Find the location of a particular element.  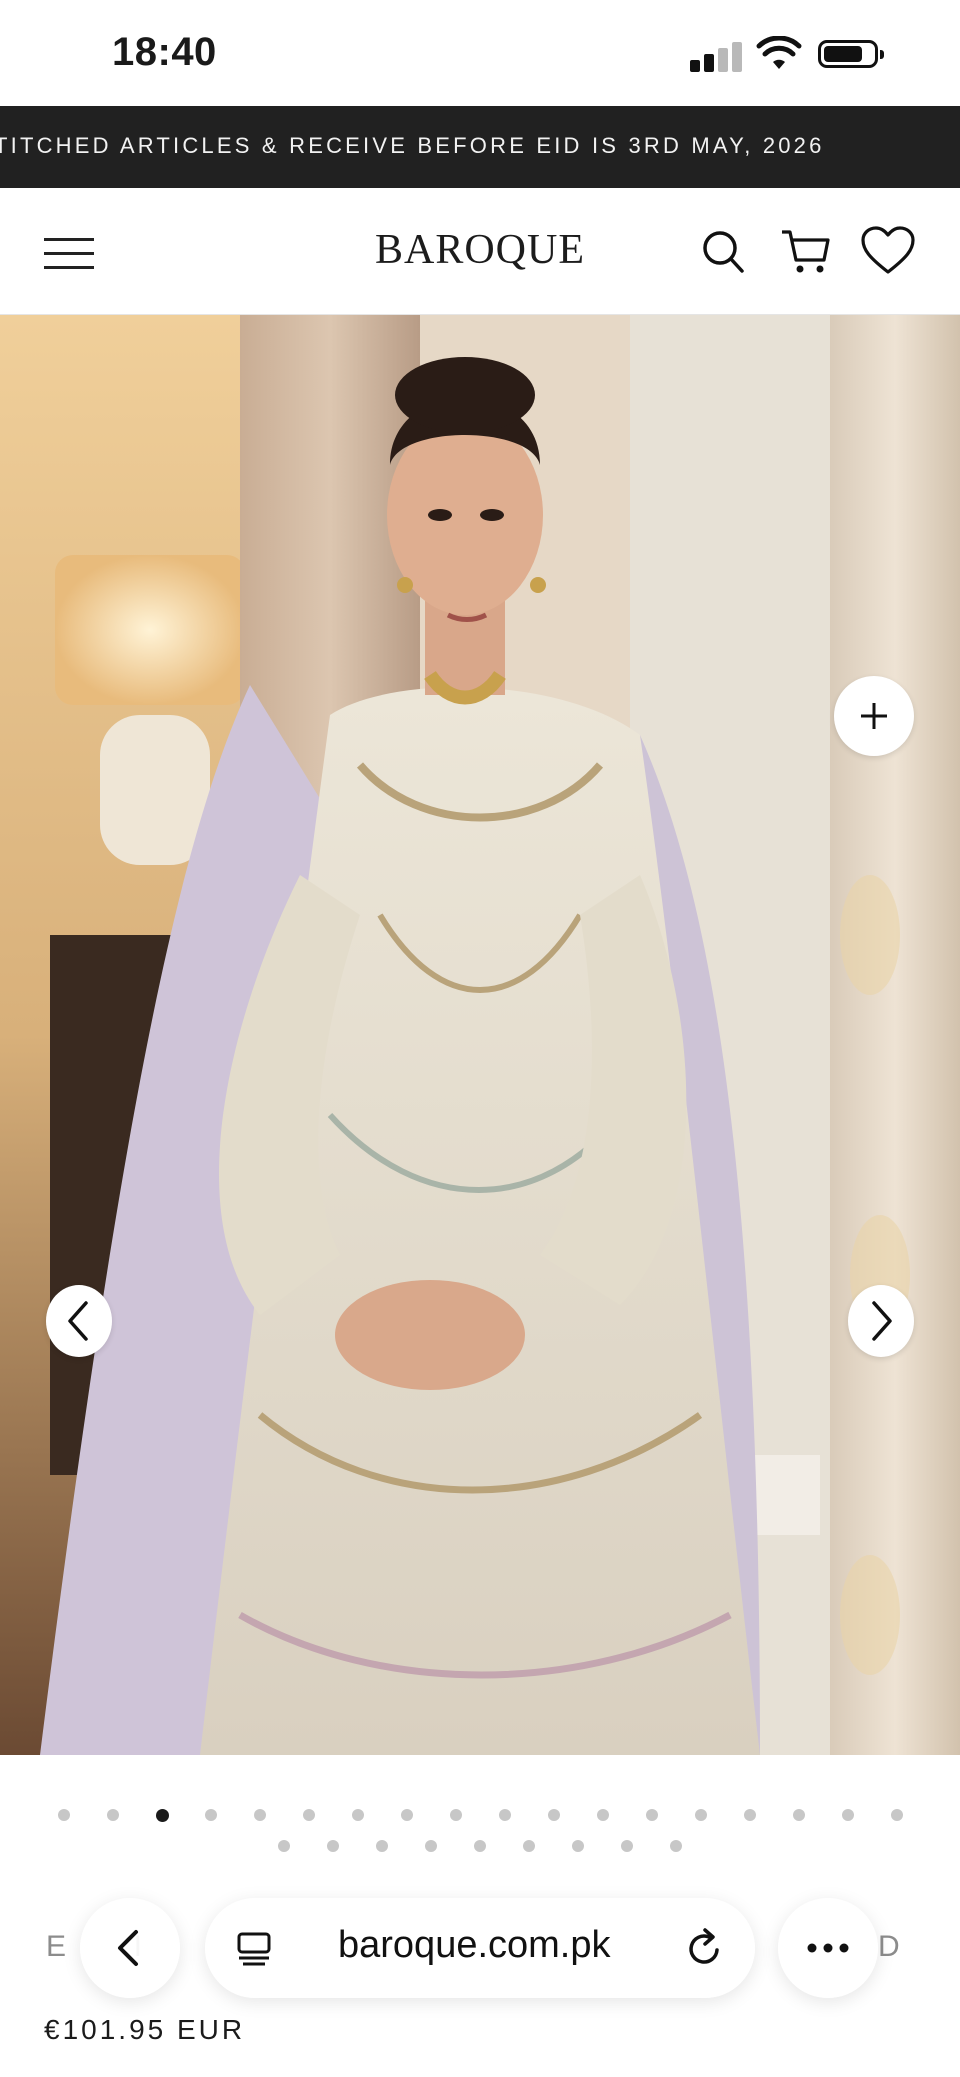

hamburger-menu-icon is located at coordinates (69, 253).